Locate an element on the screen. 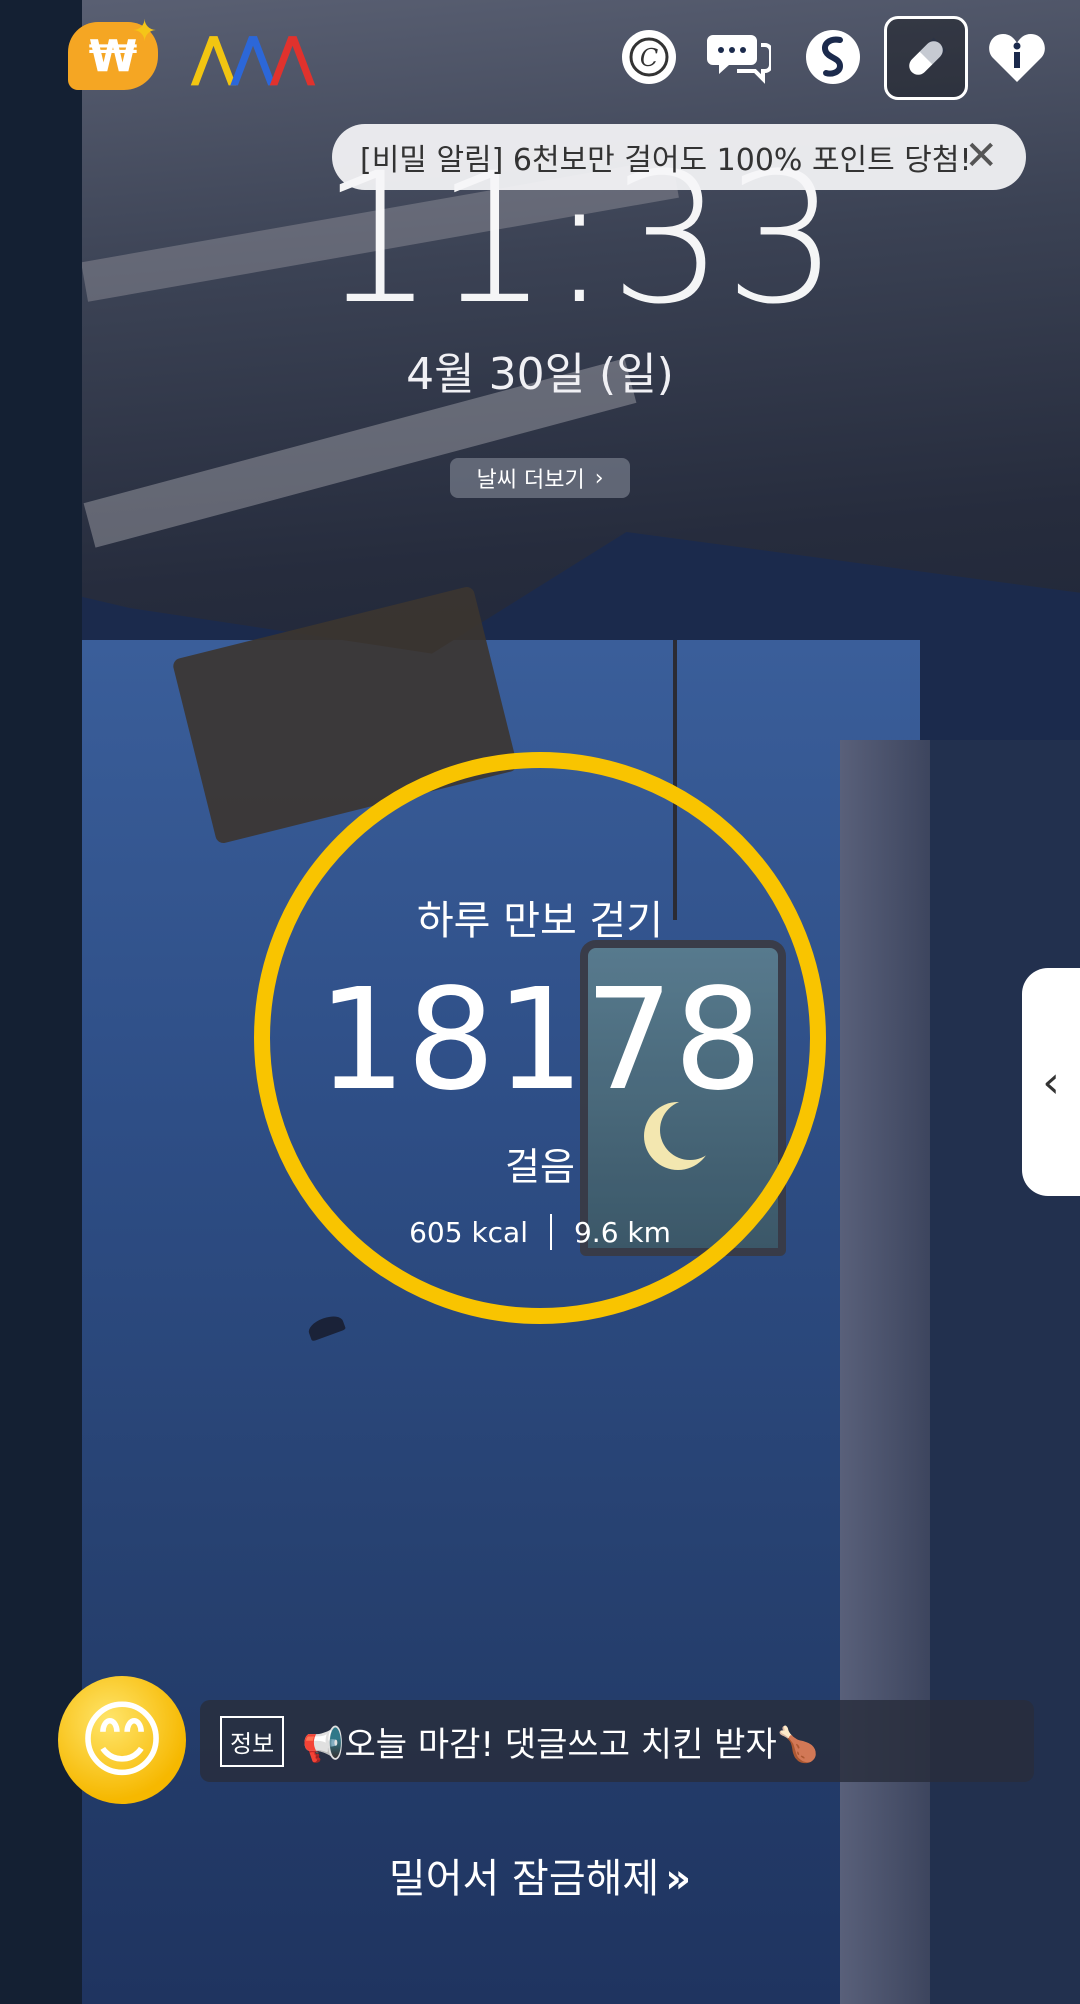  calories-value: 605 kcal is located at coordinates (468, 1232).